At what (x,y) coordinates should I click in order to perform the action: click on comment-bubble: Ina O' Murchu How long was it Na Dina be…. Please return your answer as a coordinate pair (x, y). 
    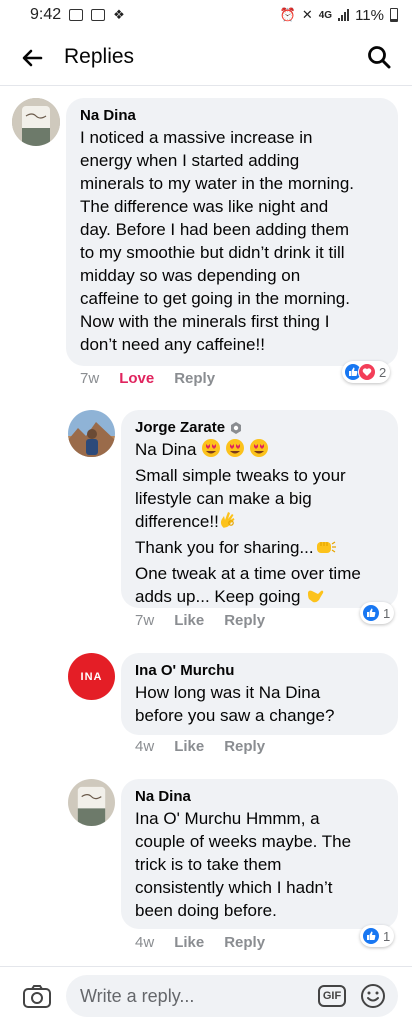
    Looking at the image, I should click on (259, 694).